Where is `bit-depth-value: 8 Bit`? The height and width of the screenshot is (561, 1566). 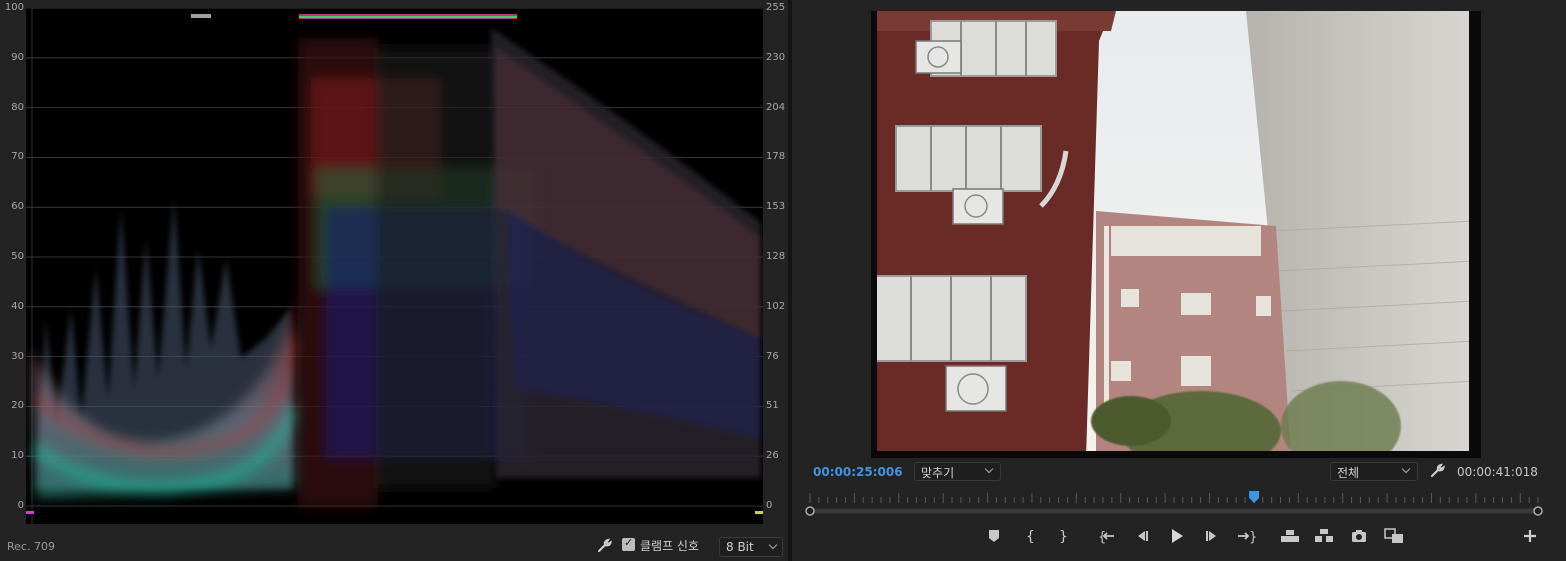
bit-depth-value: 8 Bit is located at coordinates (740, 547).